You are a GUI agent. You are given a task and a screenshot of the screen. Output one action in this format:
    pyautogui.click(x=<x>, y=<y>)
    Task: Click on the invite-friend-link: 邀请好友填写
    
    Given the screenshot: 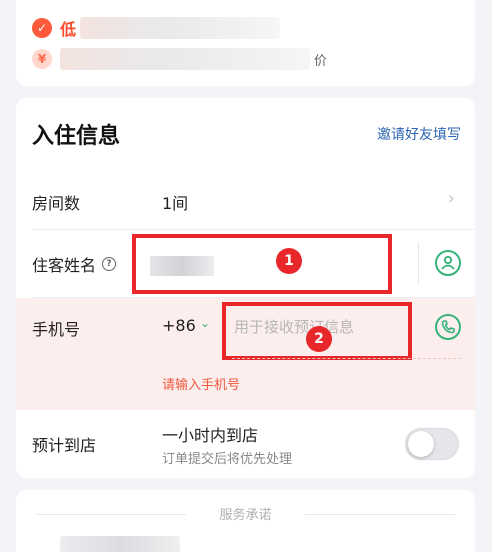 What is the action you would take?
    pyautogui.click(x=419, y=134)
    